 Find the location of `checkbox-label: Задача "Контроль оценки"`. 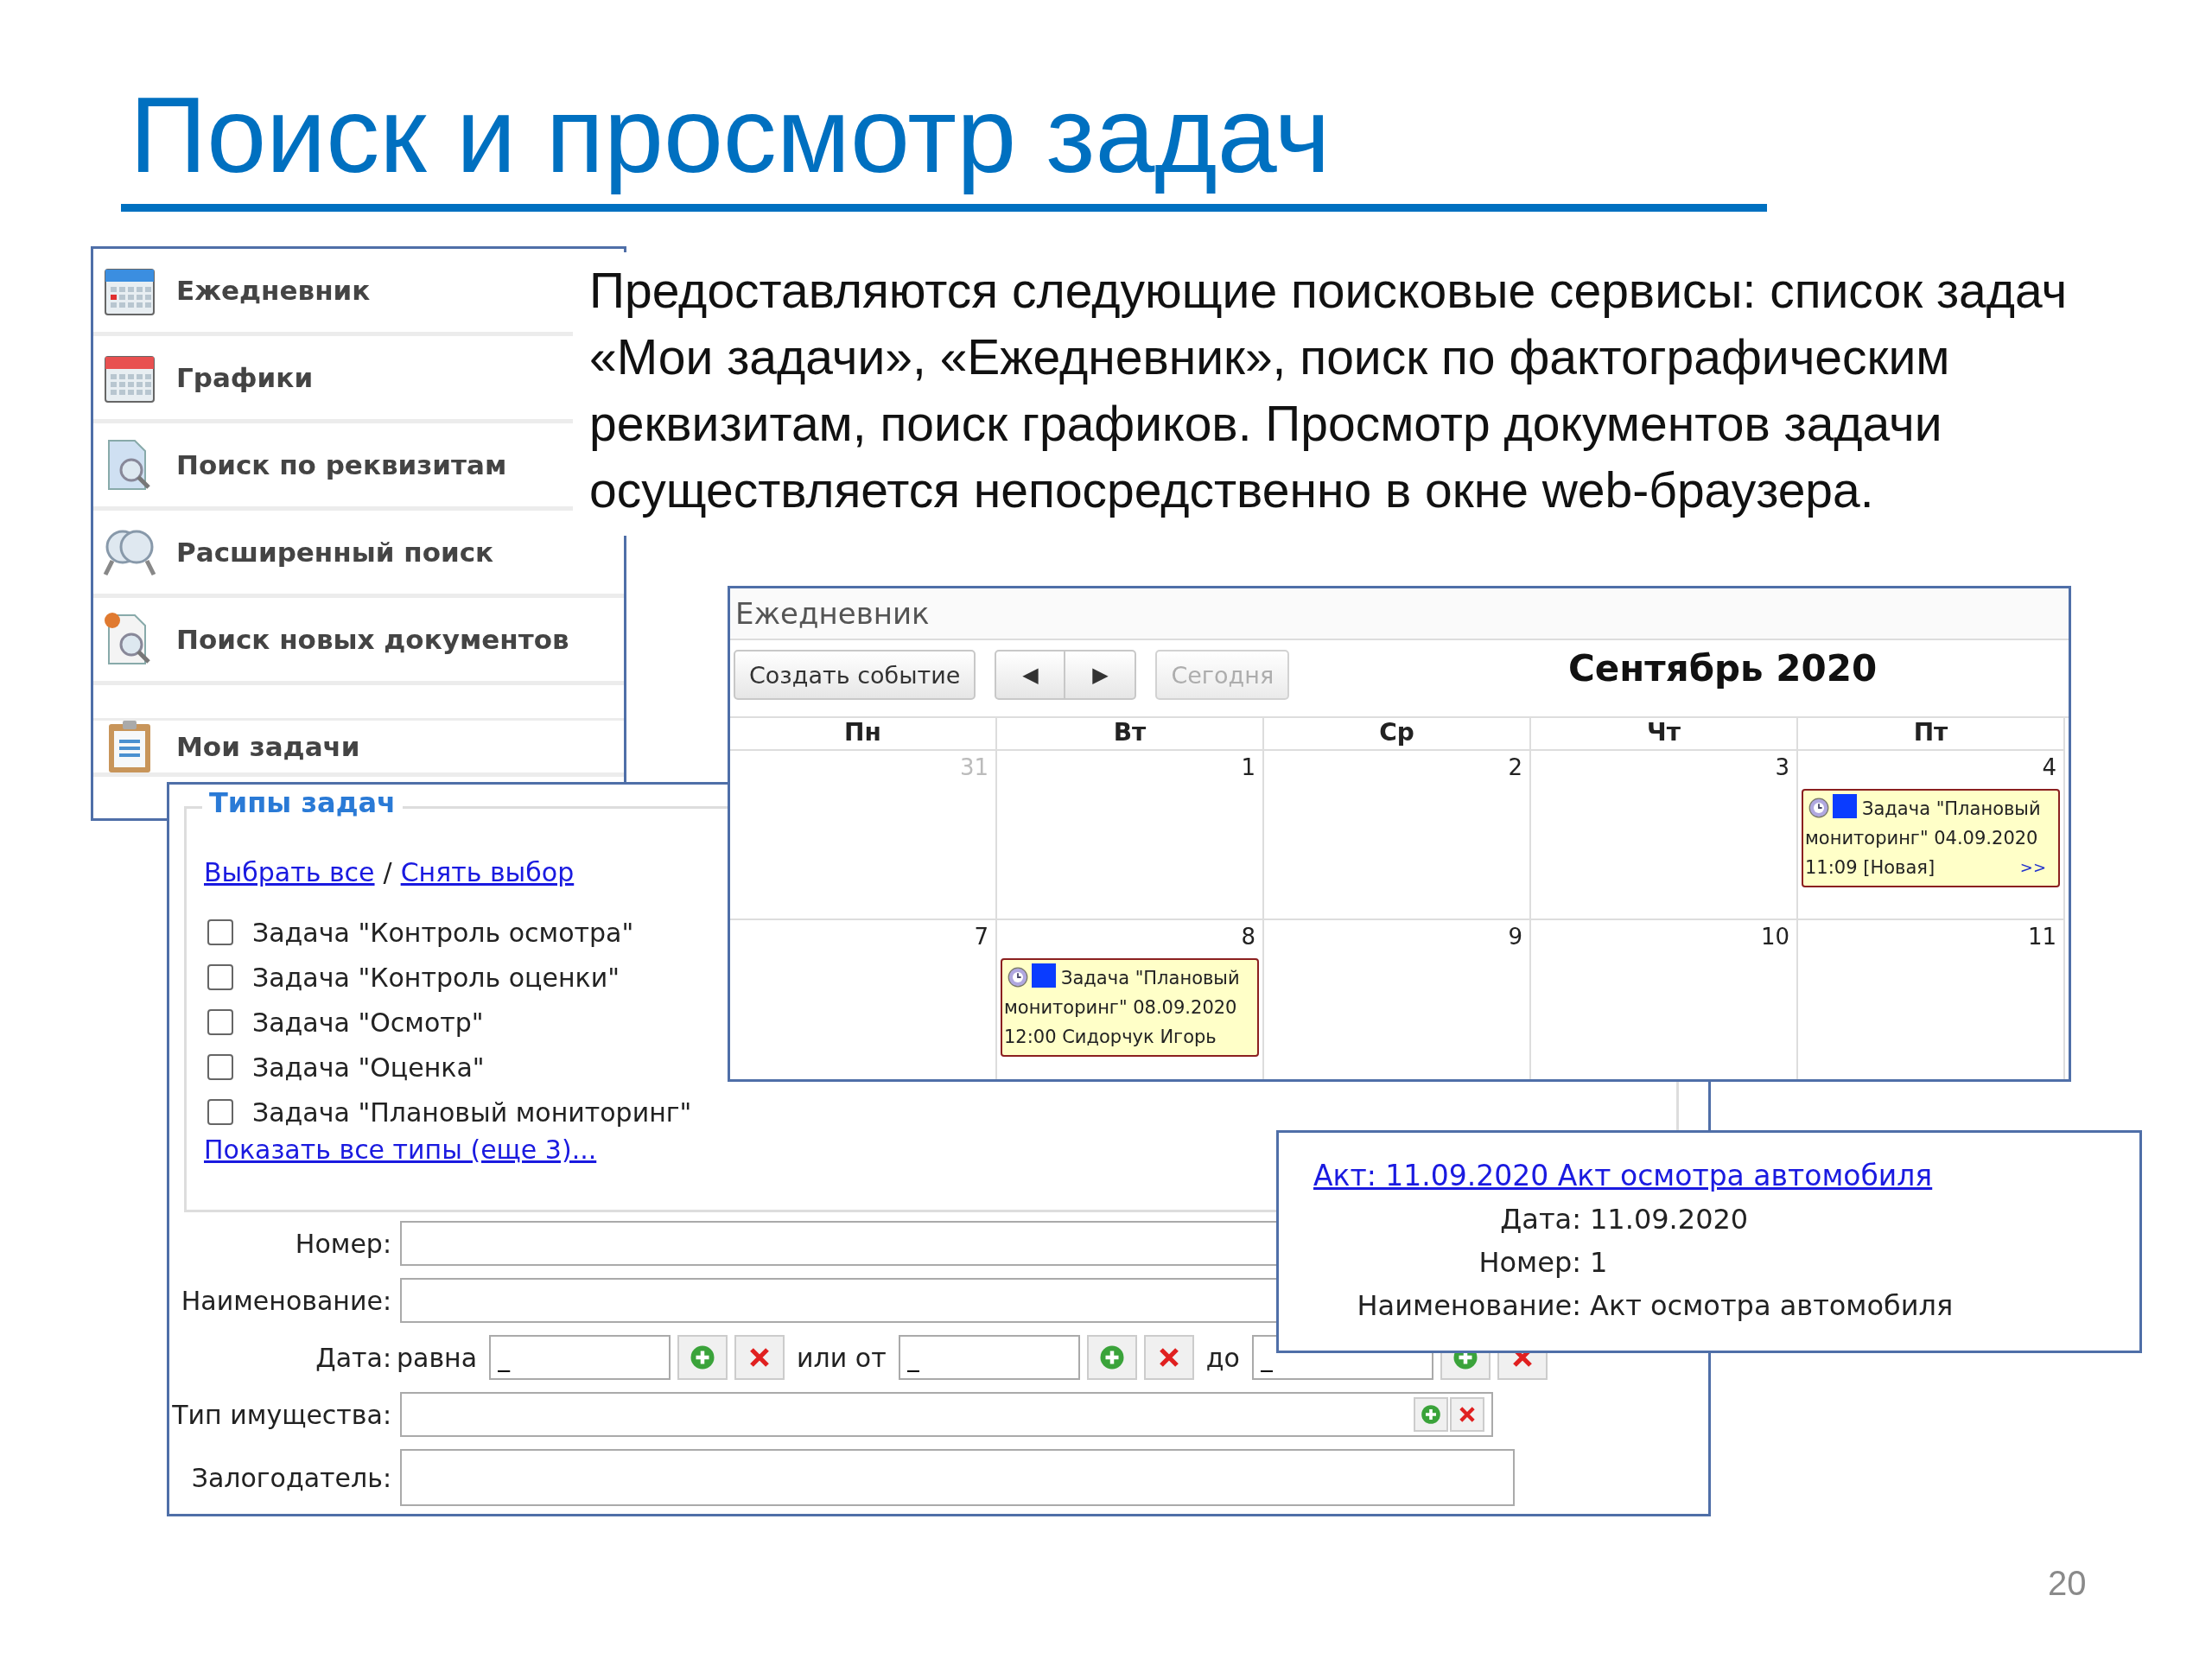

checkbox-label: Задача "Контроль оценки" is located at coordinates (436, 977).